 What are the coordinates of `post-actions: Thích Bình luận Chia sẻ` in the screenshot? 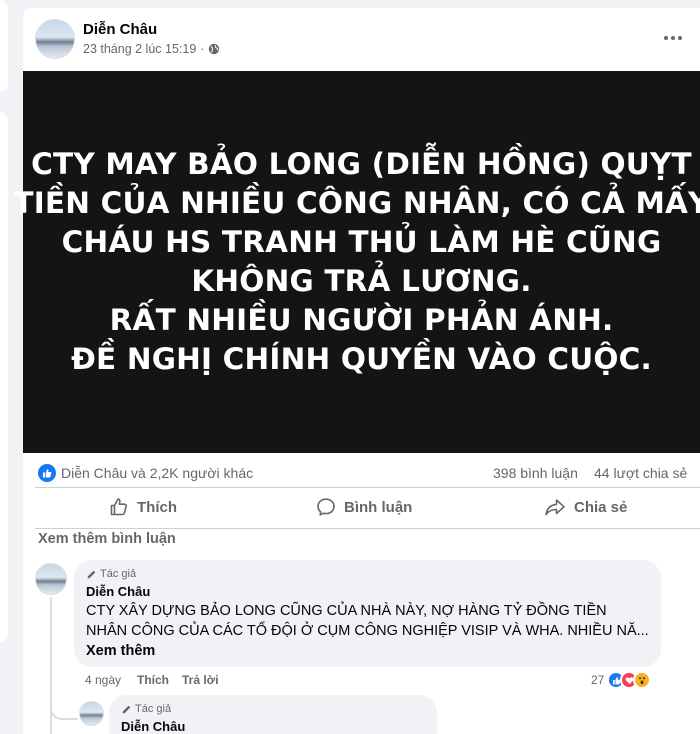 It's located at (361, 507).